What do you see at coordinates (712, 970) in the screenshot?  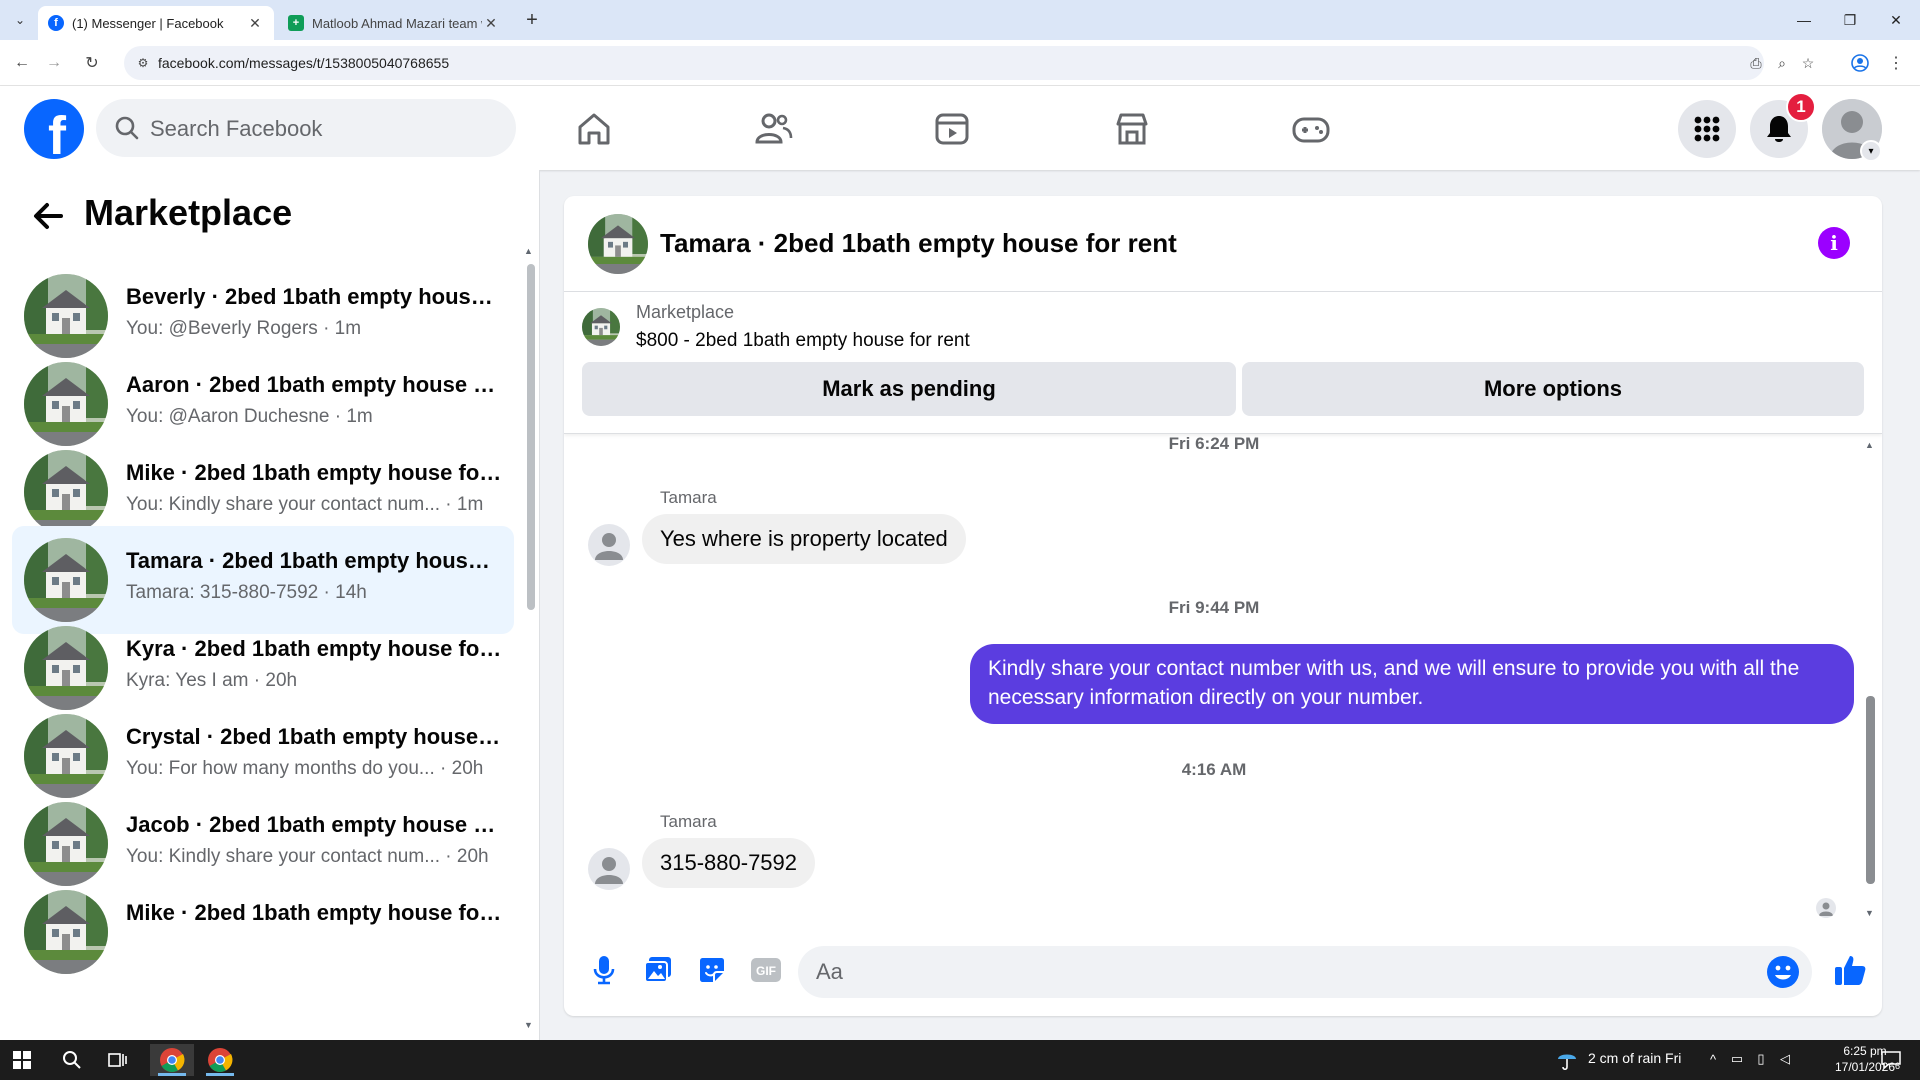 I see `sticker-icon` at bounding box center [712, 970].